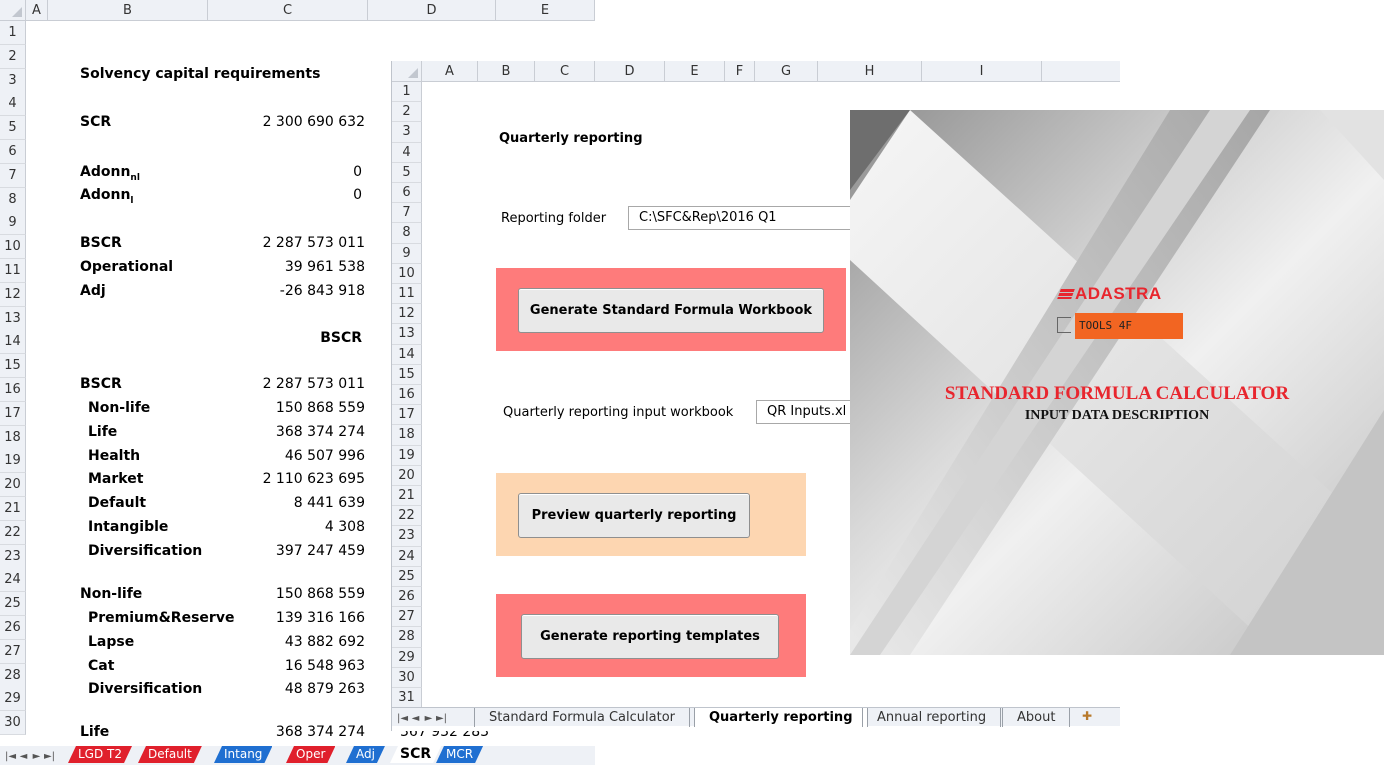 The width and height of the screenshot is (1387, 765). What do you see at coordinates (650, 636) in the screenshot?
I see `generate-templates-button: Generate reporting templates` at bounding box center [650, 636].